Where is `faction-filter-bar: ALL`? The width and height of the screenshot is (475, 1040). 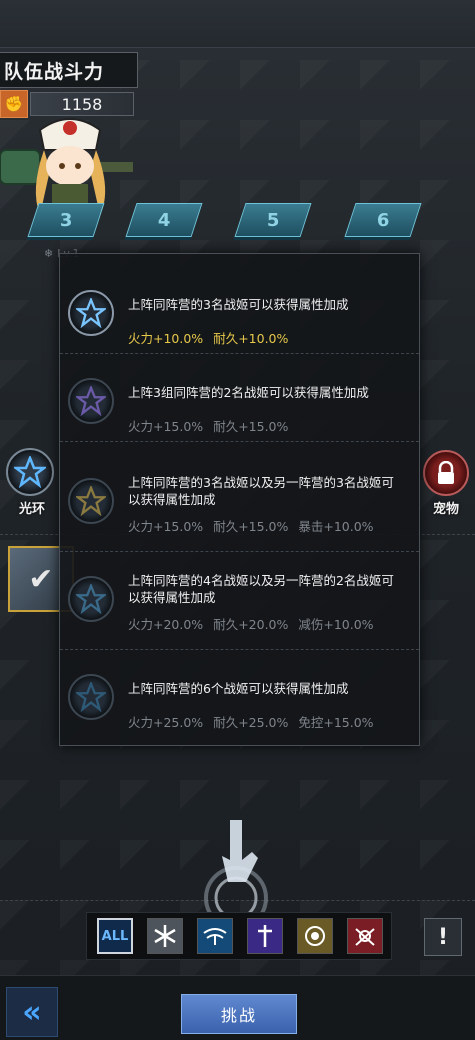 faction-filter-bar: ALL is located at coordinates (239, 936).